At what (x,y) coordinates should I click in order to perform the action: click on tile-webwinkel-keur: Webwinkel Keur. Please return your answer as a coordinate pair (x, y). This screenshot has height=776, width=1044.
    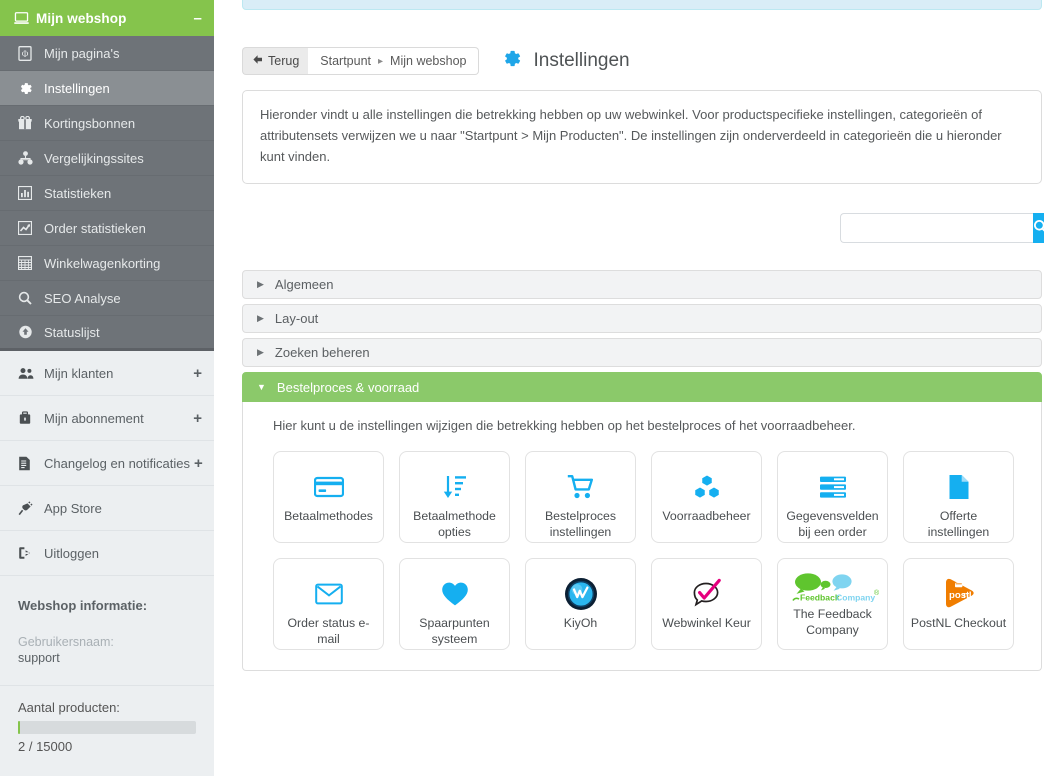
    Looking at the image, I should click on (706, 604).